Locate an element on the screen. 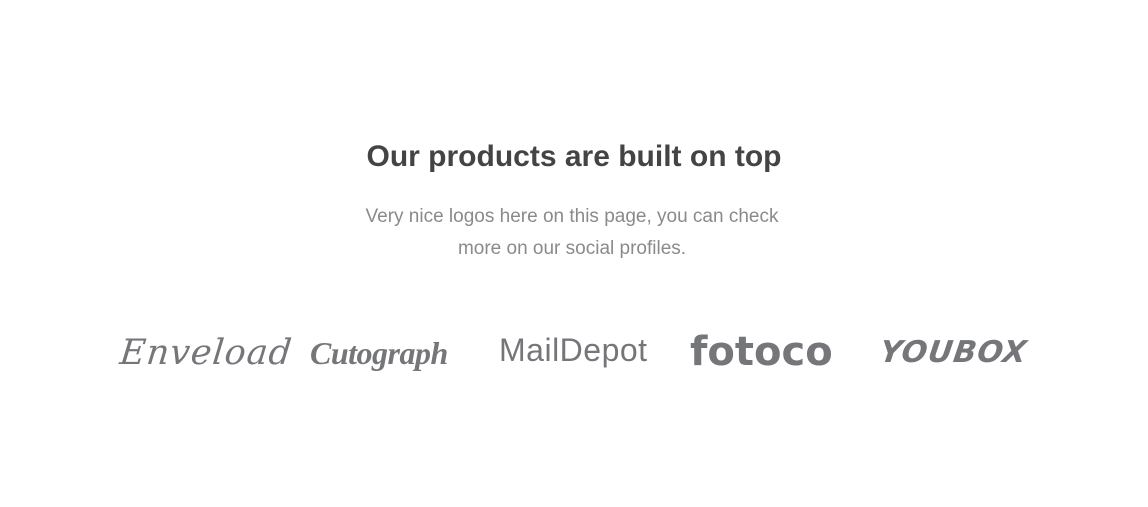 The height and width of the screenshot is (507, 1148). logo-fotoco: fotoco is located at coordinates (761, 352).